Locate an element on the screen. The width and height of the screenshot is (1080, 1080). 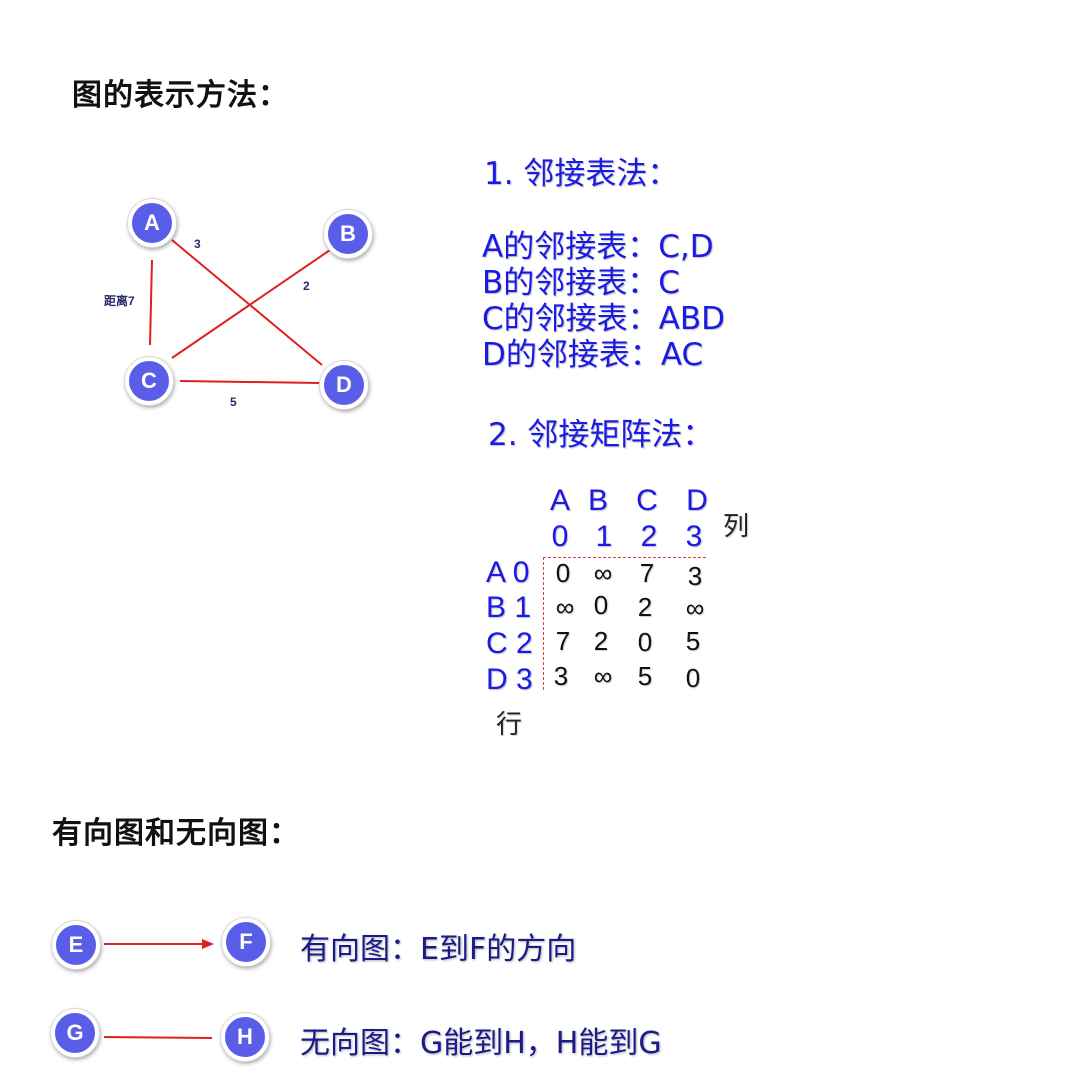
adjacency-list-title: 1. 邻接表法： is located at coordinates (581, 174).